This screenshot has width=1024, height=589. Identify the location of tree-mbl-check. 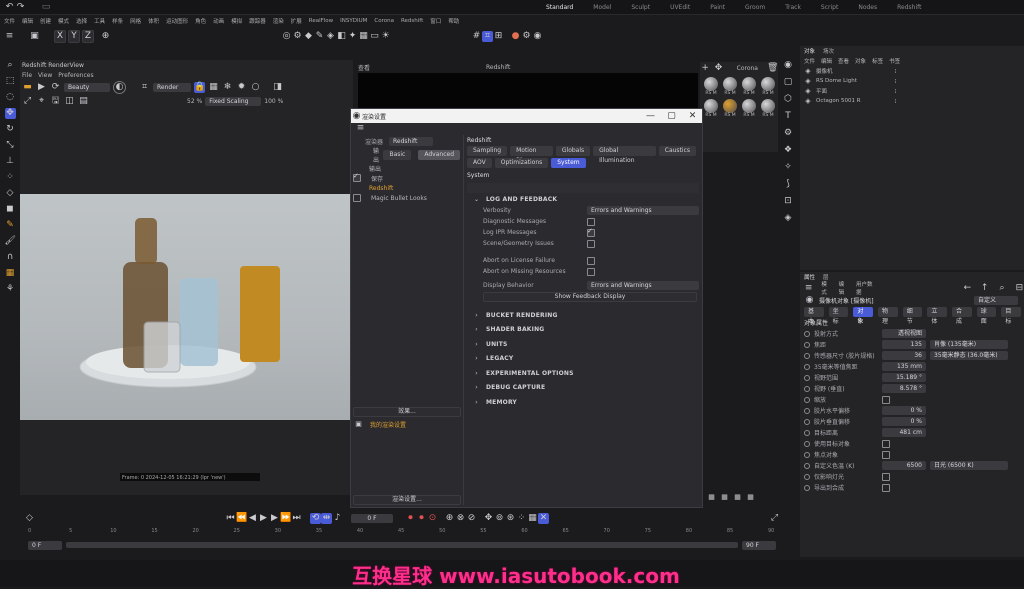
(357, 198).